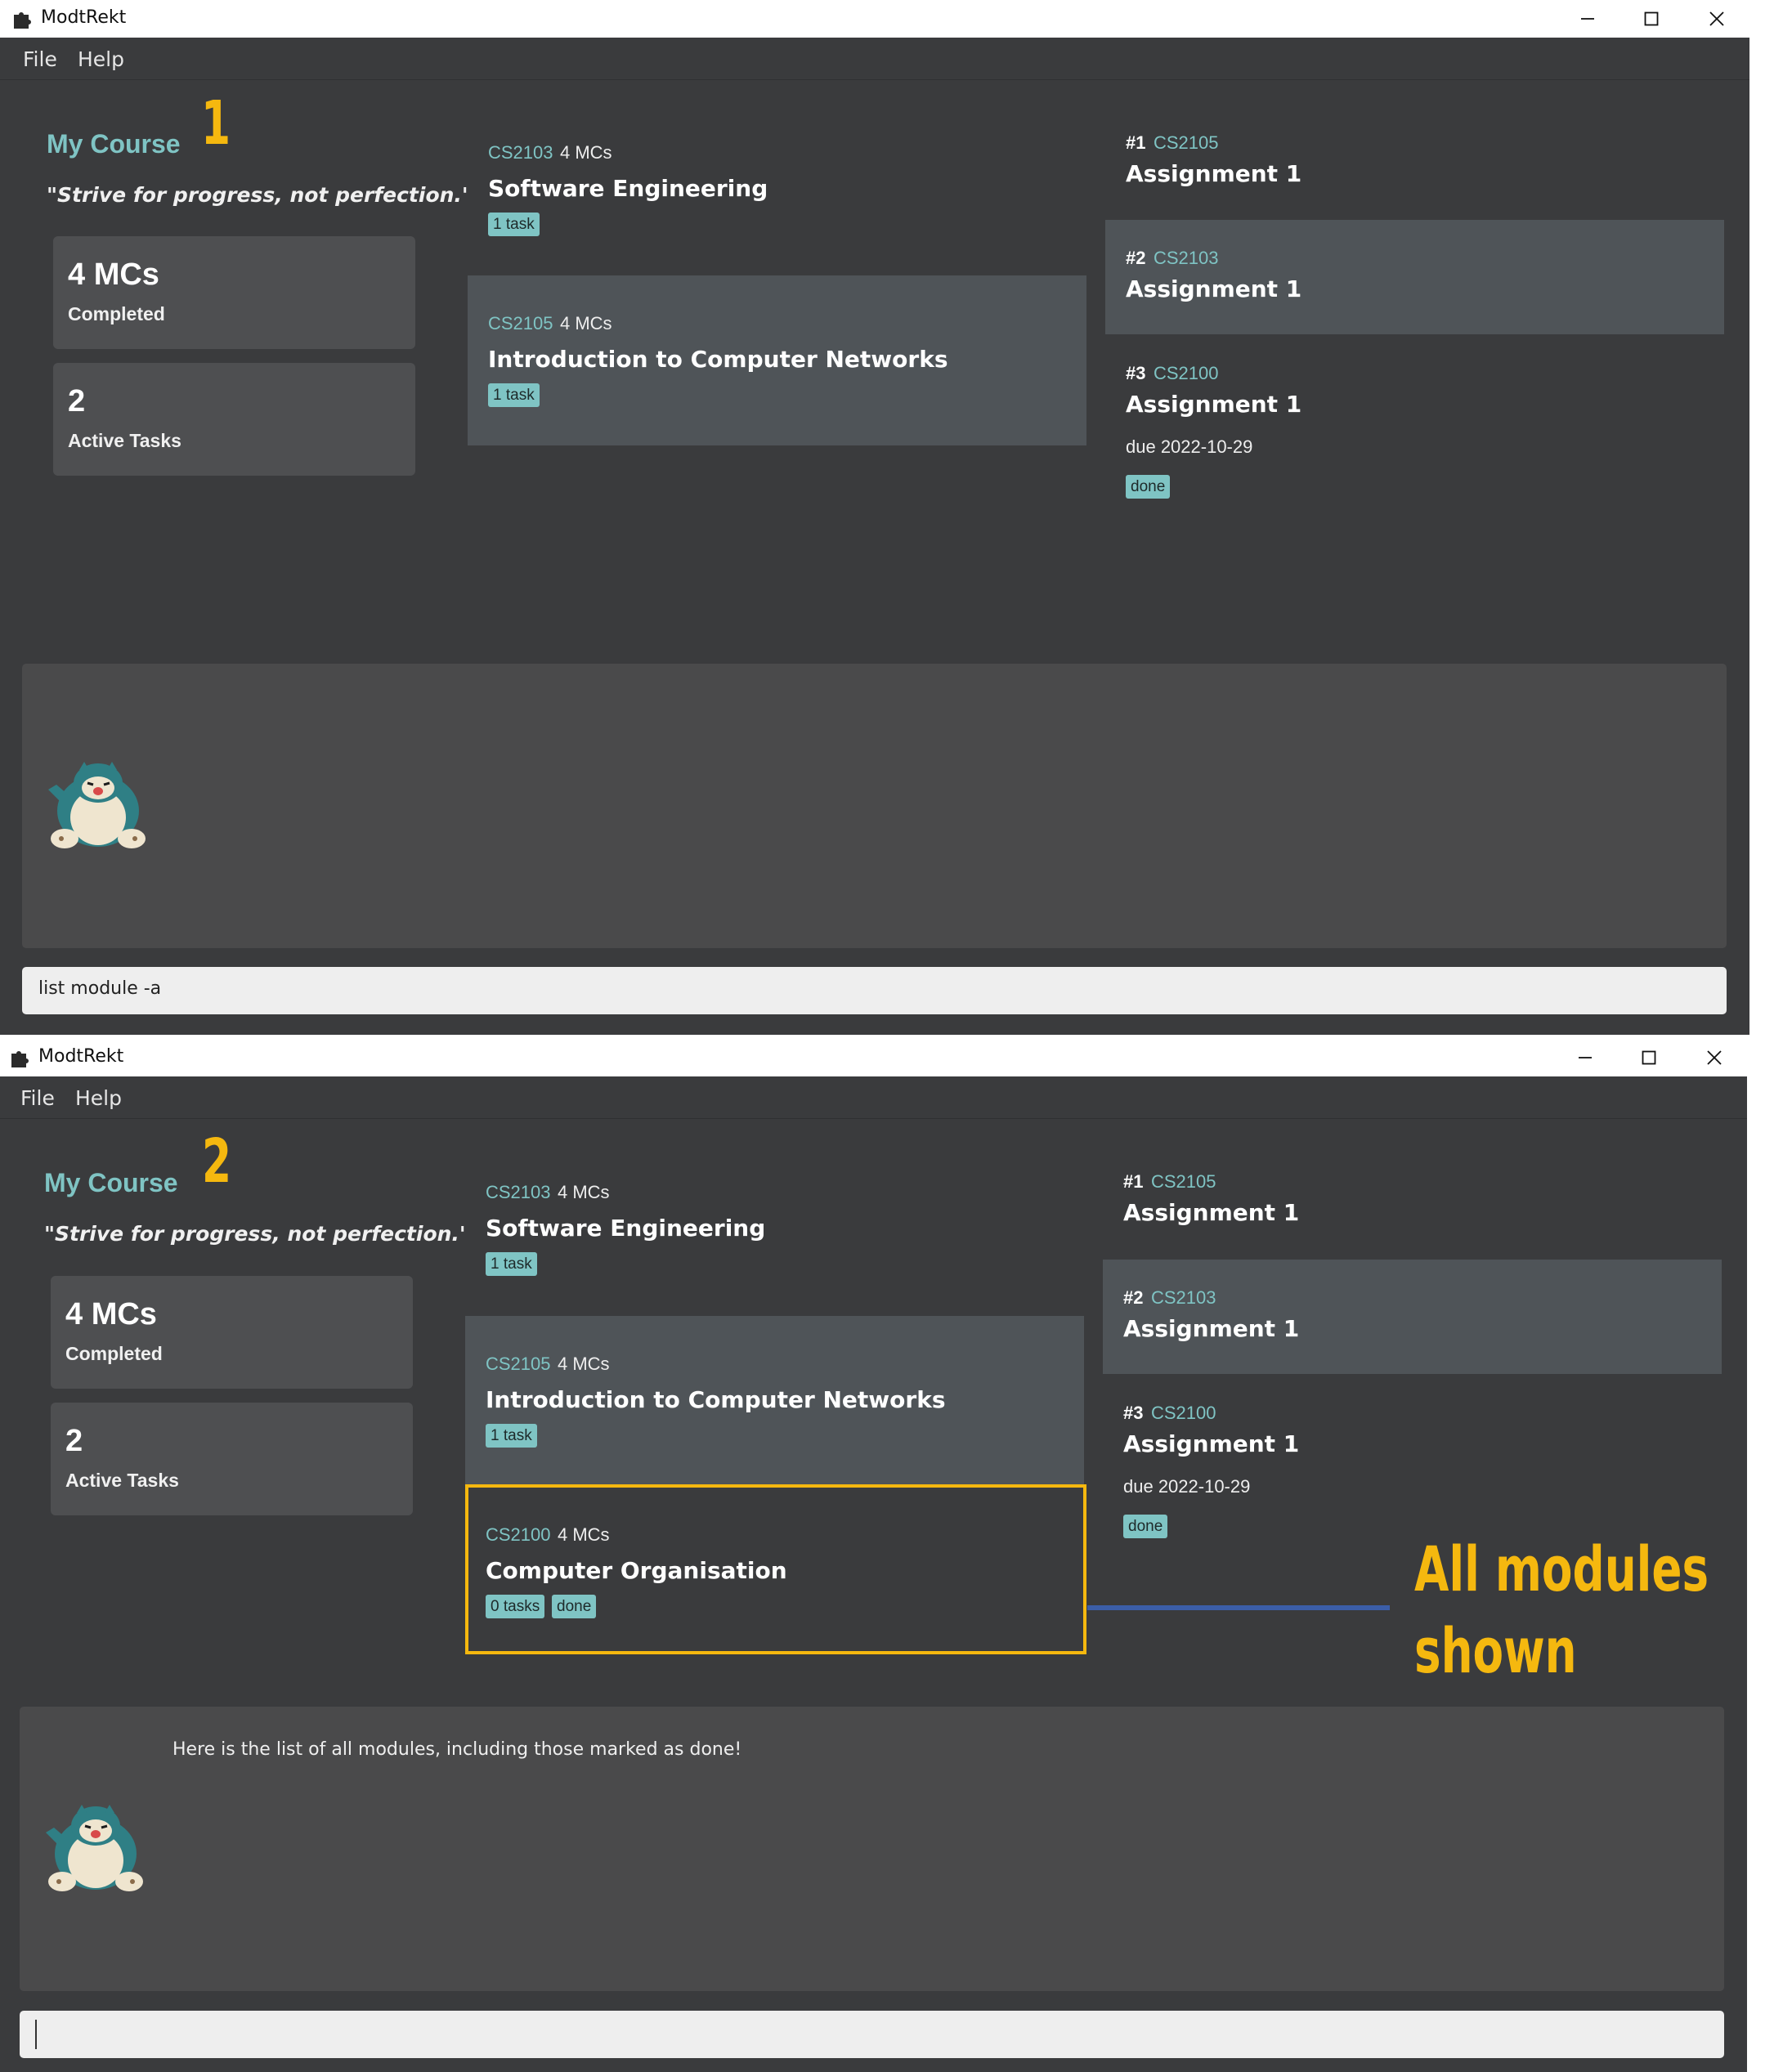 This screenshot has height=2072, width=1783. Describe the element at coordinates (775, 1569) in the screenshot. I see `highlight-new-module` at that location.